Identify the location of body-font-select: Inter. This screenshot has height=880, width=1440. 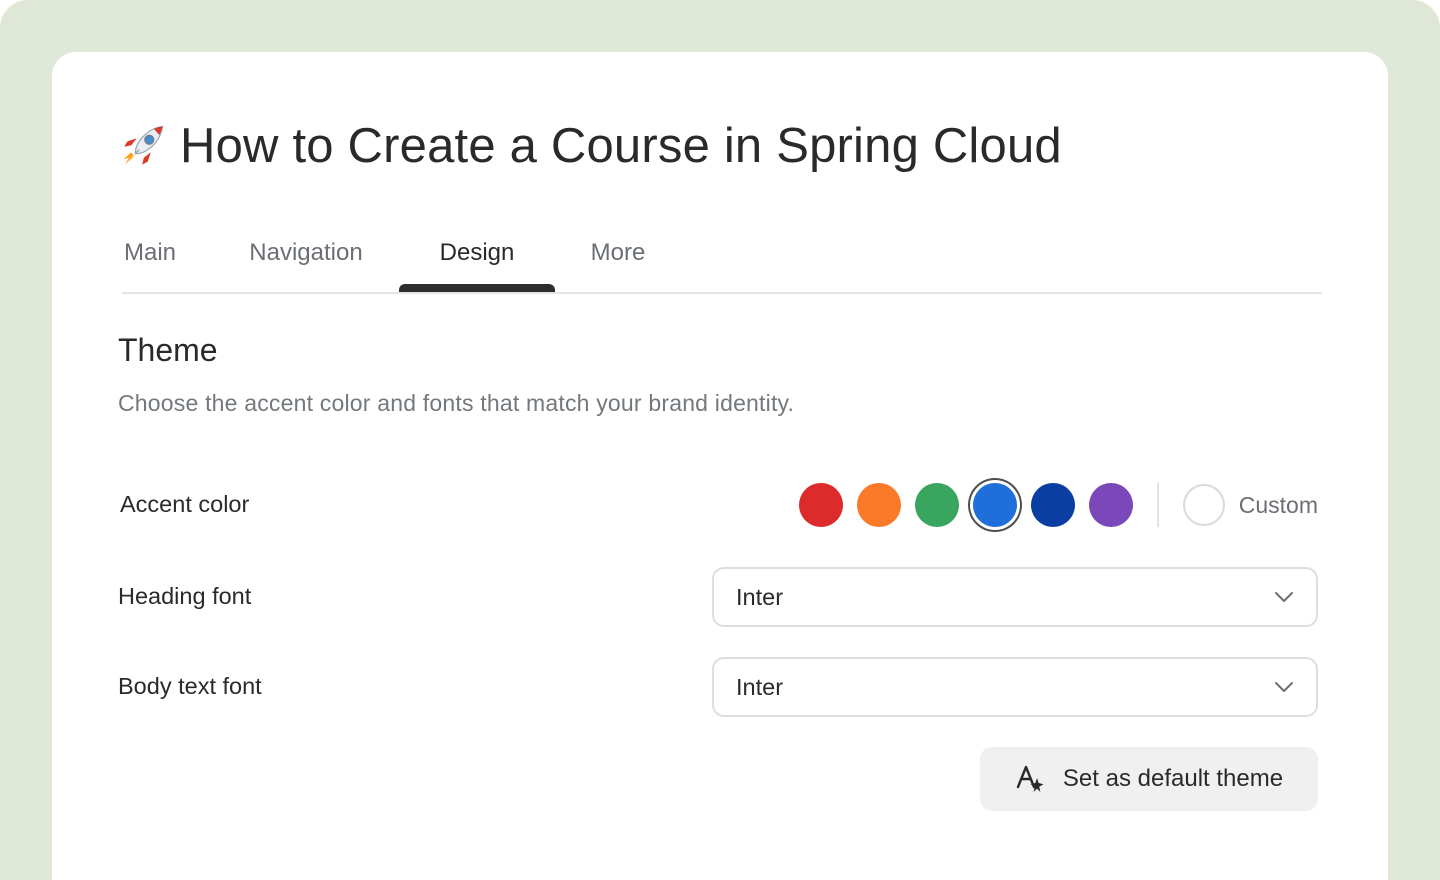
(1015, 687).